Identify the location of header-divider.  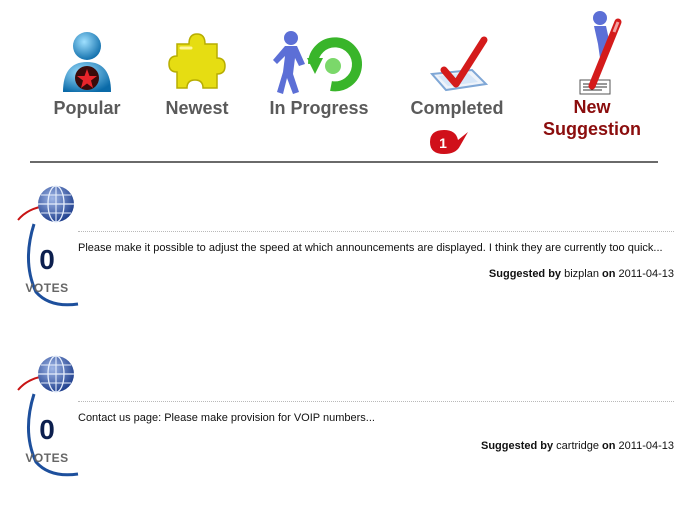
(344, 162).